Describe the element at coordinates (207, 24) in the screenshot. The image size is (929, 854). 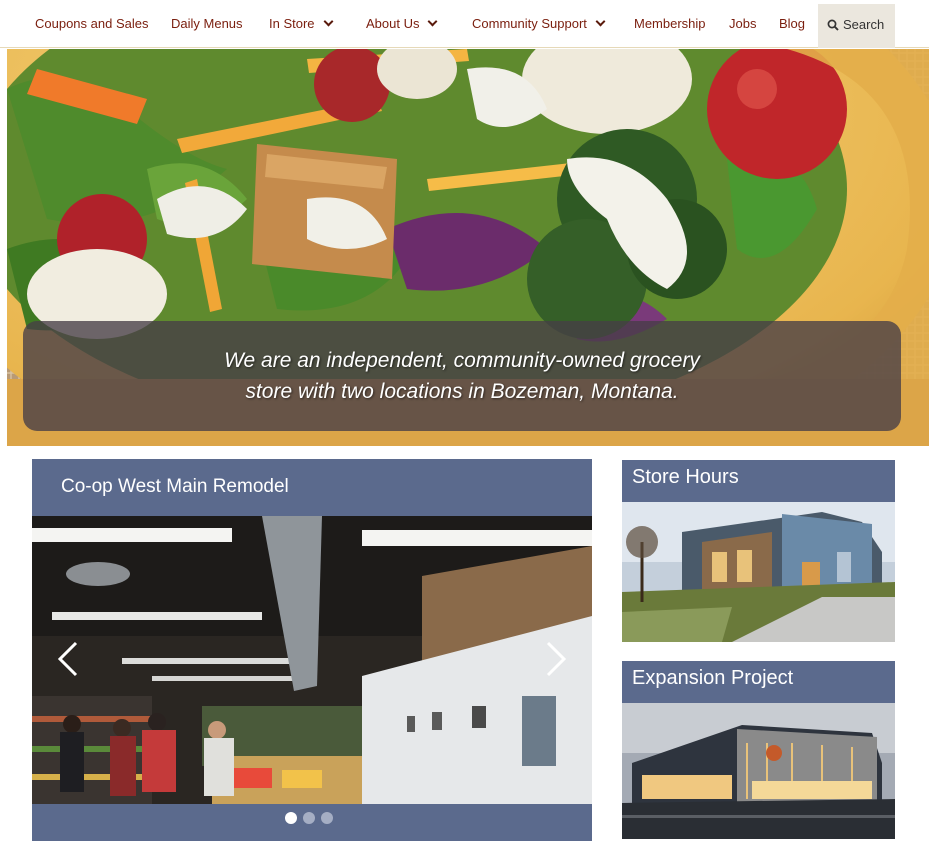
I see `nav-daily-menus: Daily Menus` at that location.